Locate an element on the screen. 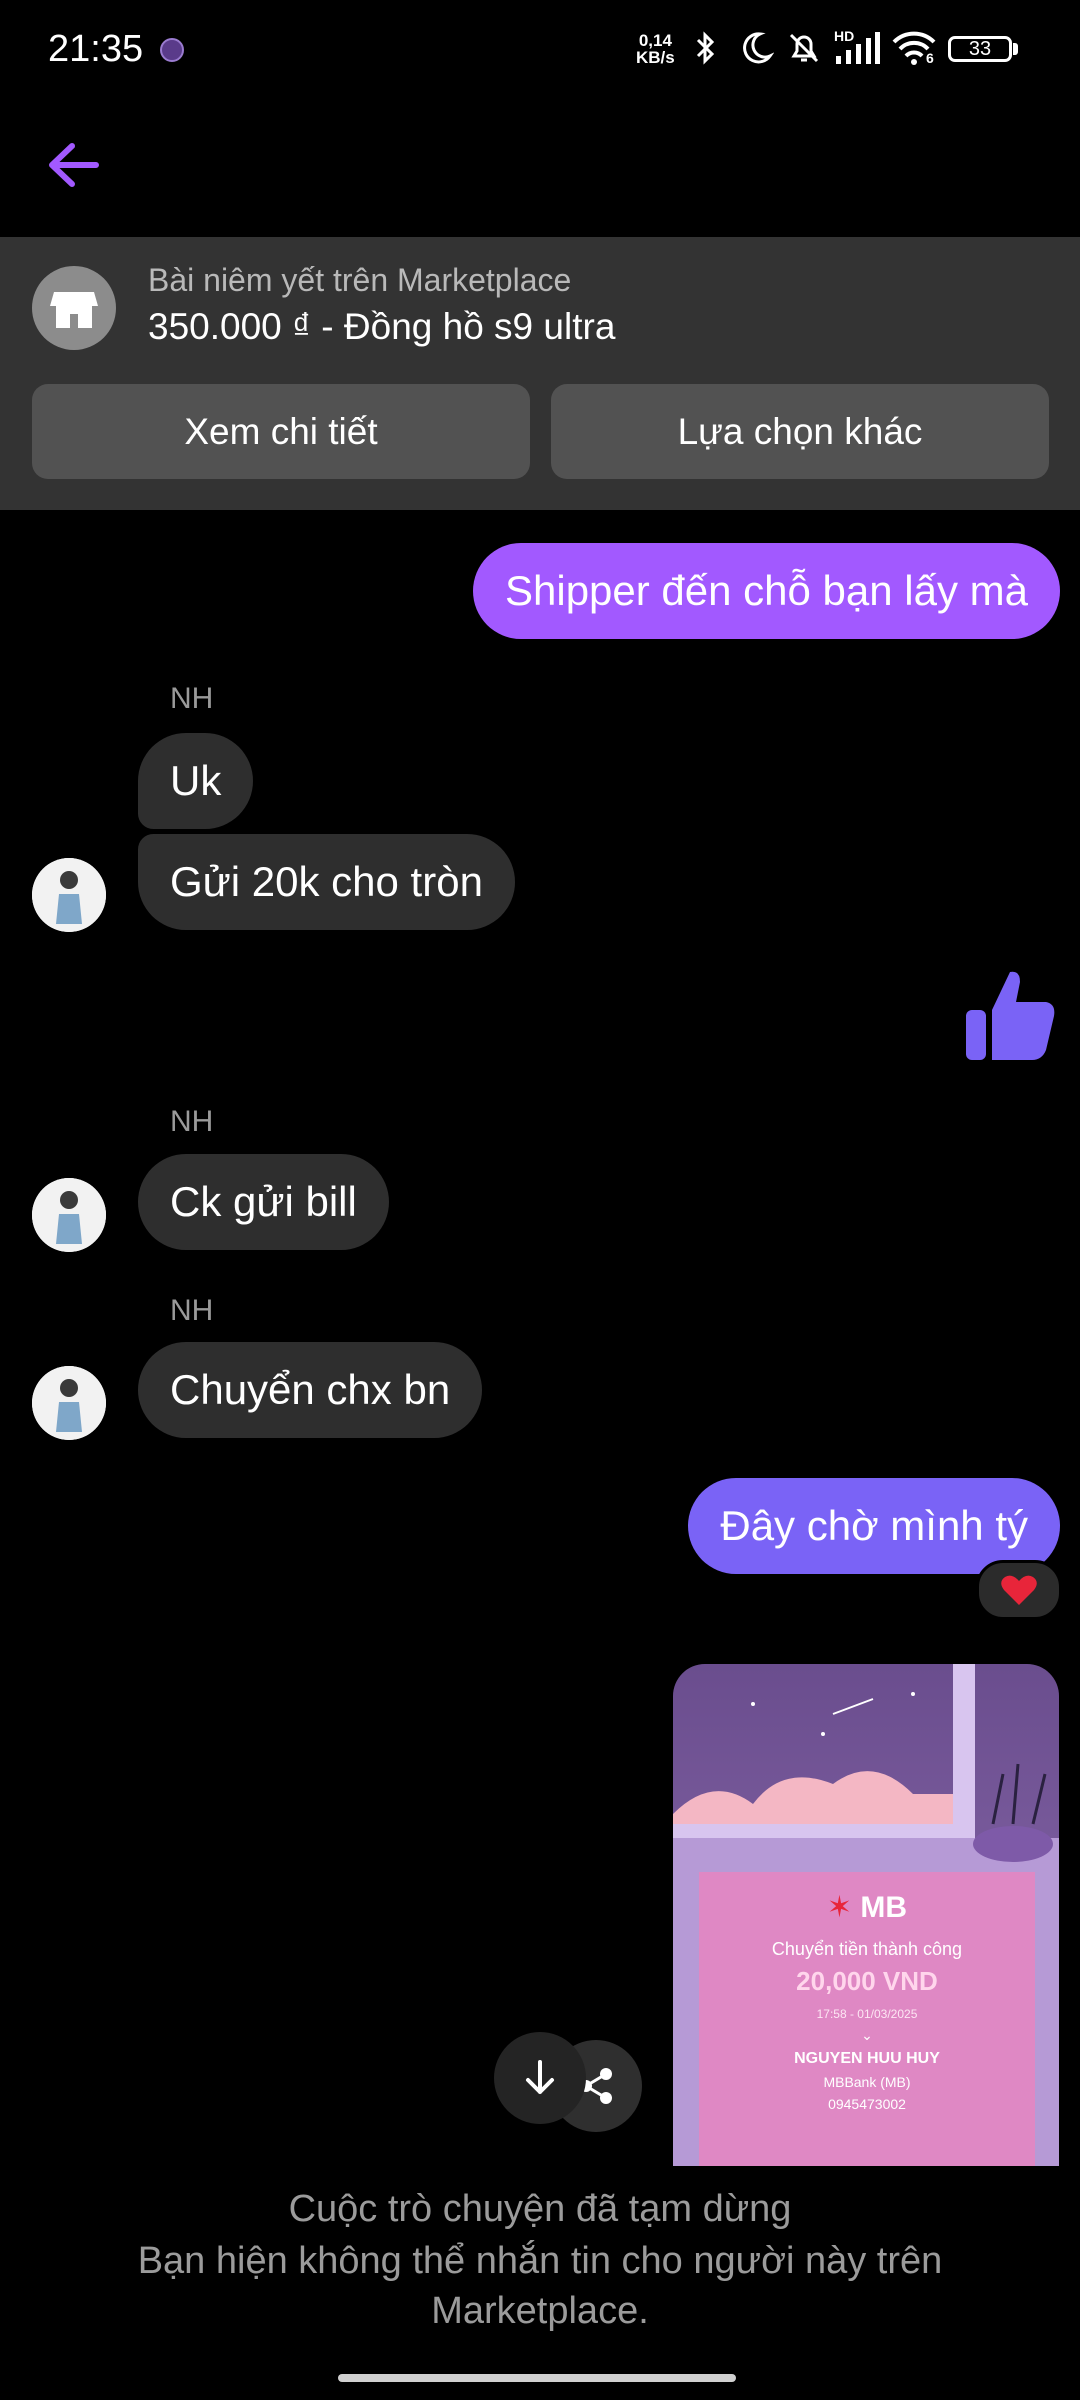 This screenshot has height=2400, width=1080. listing-caption: Bài niêm yết trên Marketplace is located at coordinates (360, 280).